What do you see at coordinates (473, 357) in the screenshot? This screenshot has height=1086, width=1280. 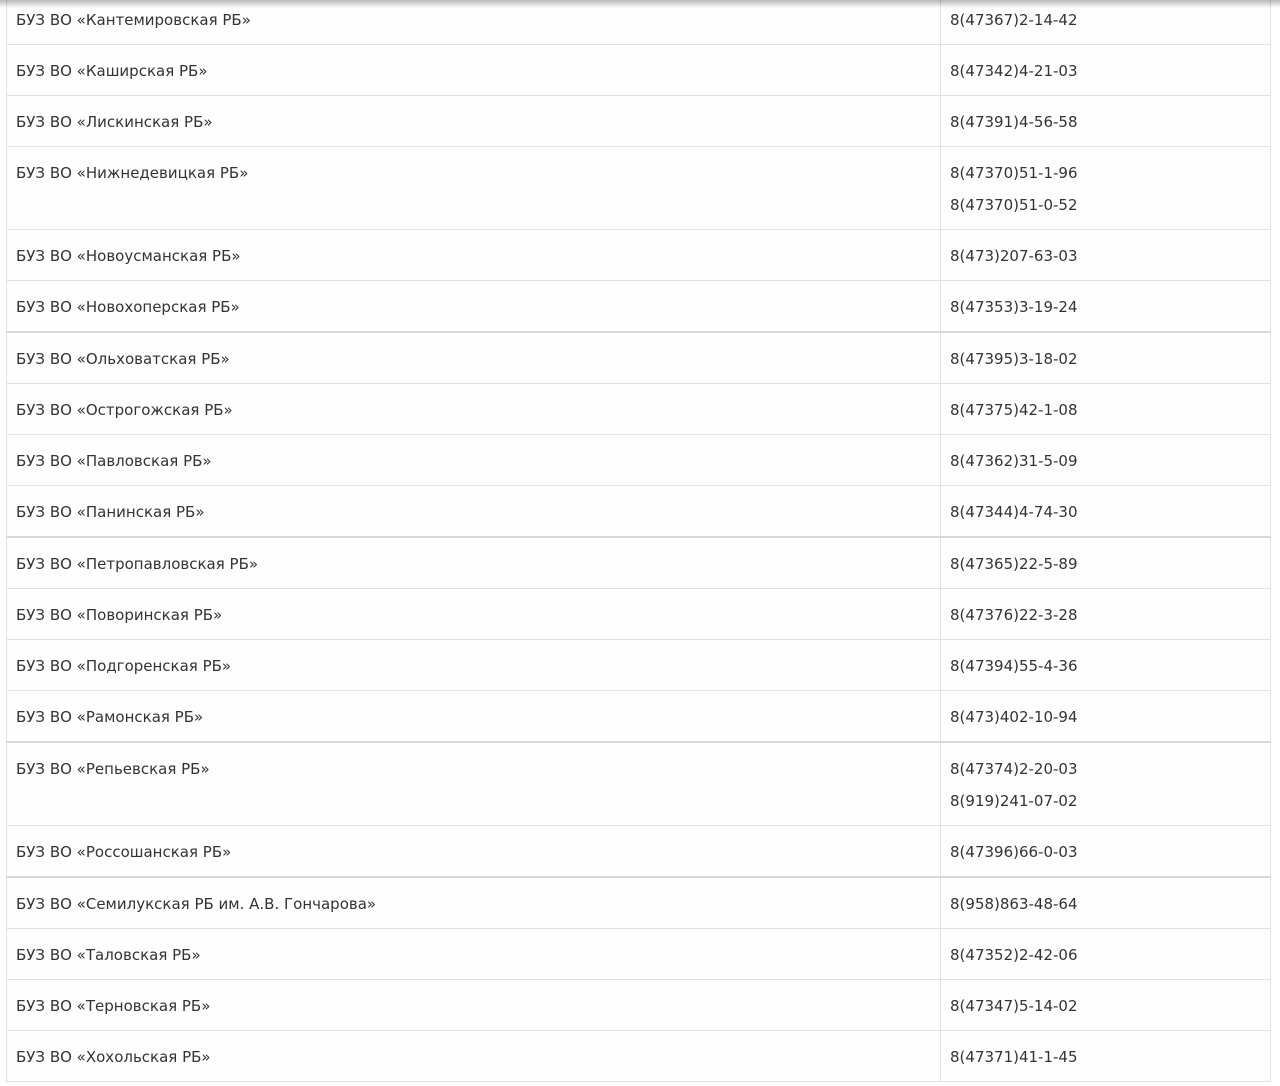 I see `hospital-name-cell: БУЗ ВО «Ольховатская РБ»` at bounding box center [473, 357].